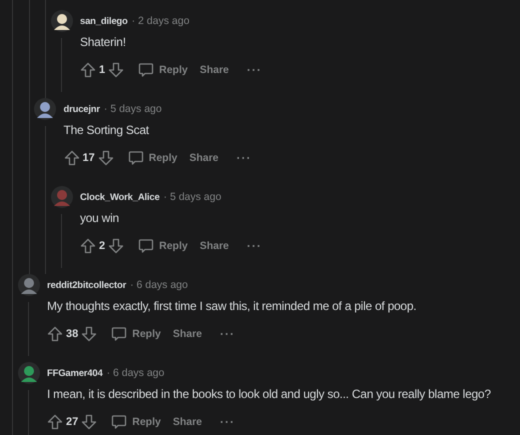  I want to click on username: Clock_Work_Alice, so click(120, 197).